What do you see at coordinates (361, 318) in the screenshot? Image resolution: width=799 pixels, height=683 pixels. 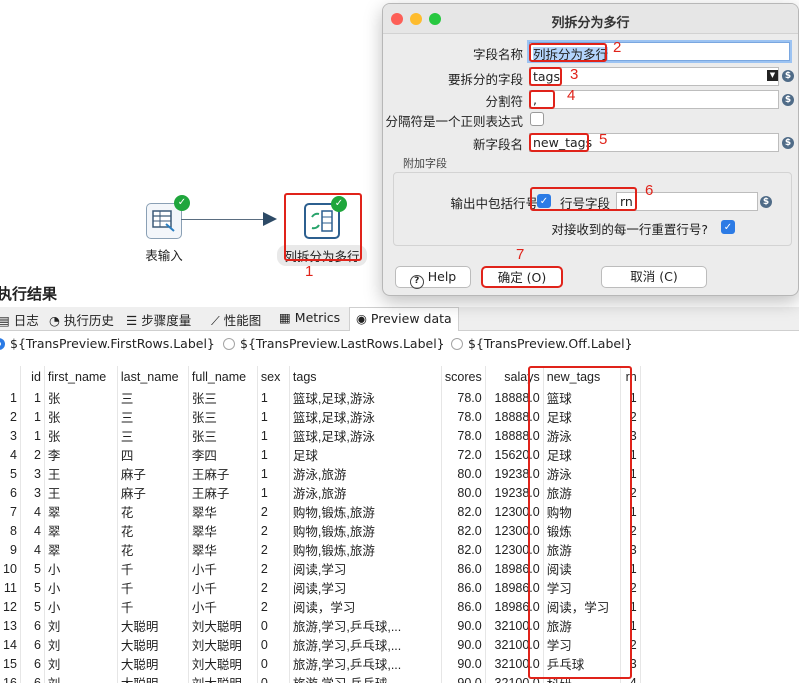 I see `eye-icon: ◉` at bounding box center [361, 318].